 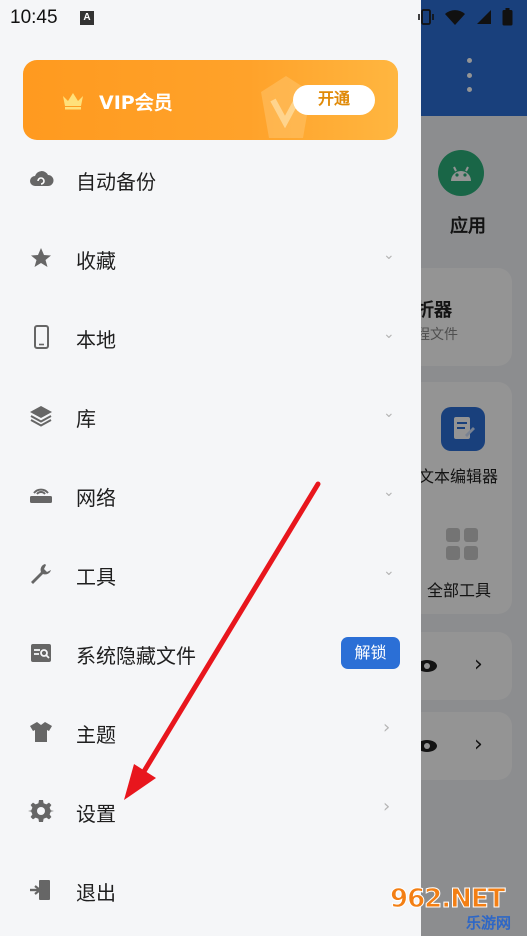 I want to click on menu-item-label: 网络, so click(x=96, y=498).